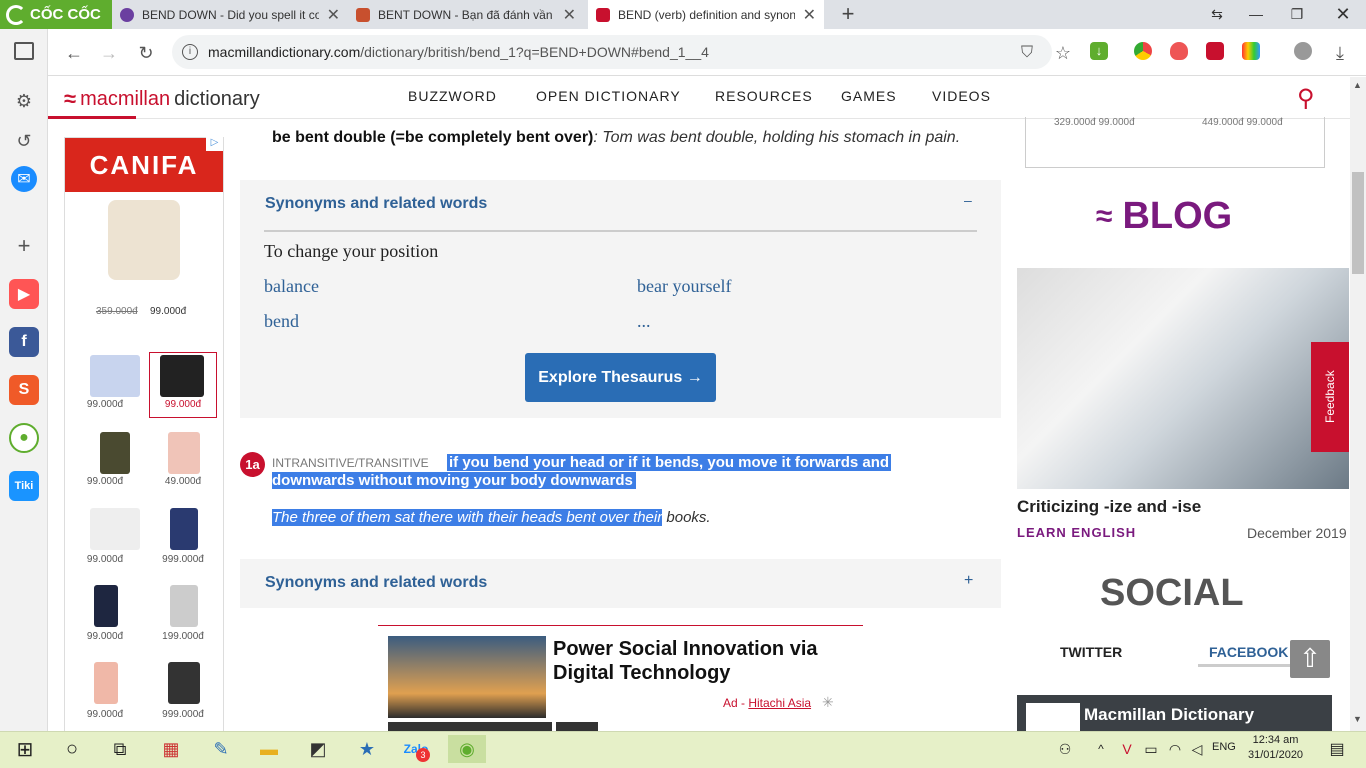  Describe the element at coordinates (620, 377) in the screenshot. I see `explore-thesaurus-button: Explore Thesaurus →` at that location.